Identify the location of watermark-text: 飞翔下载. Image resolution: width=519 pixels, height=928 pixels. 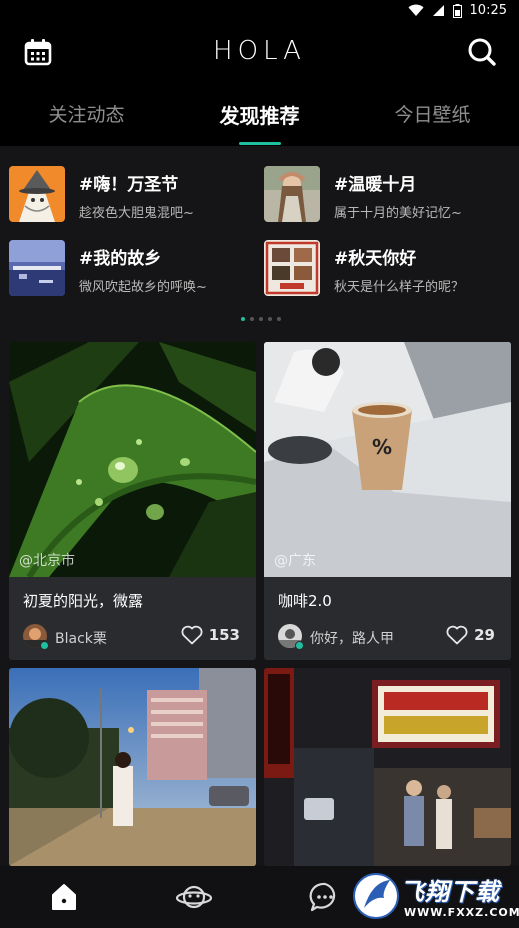
(450, 892).